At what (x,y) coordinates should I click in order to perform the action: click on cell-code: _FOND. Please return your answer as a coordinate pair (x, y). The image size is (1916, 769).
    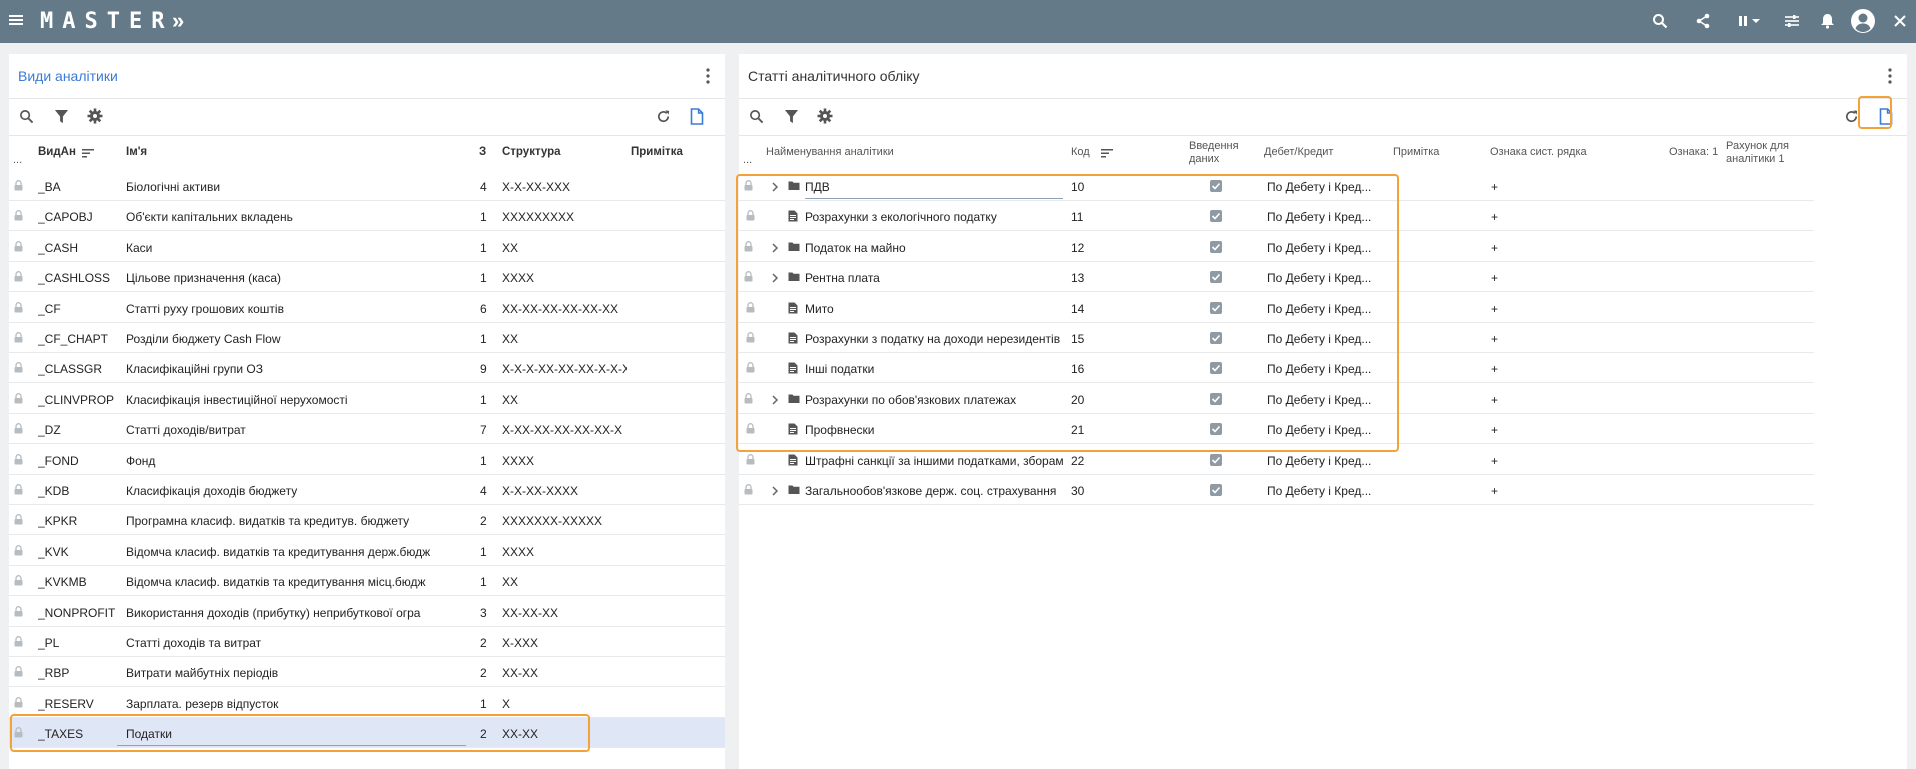
    Looking at the image, I should click on (58, 460).